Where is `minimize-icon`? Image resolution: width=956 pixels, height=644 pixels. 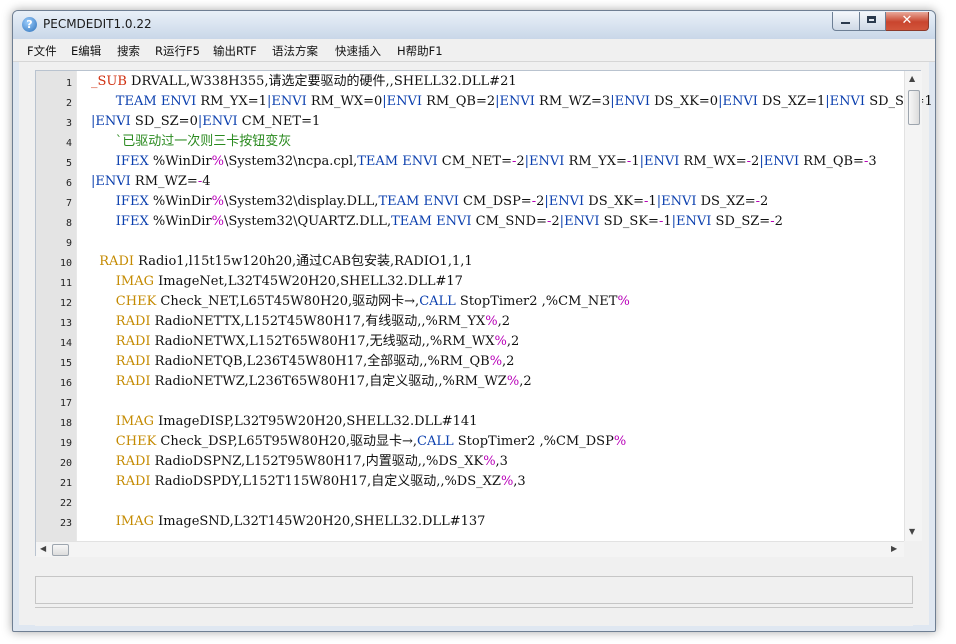
minimize-icon is located at coordinates (845, 23).